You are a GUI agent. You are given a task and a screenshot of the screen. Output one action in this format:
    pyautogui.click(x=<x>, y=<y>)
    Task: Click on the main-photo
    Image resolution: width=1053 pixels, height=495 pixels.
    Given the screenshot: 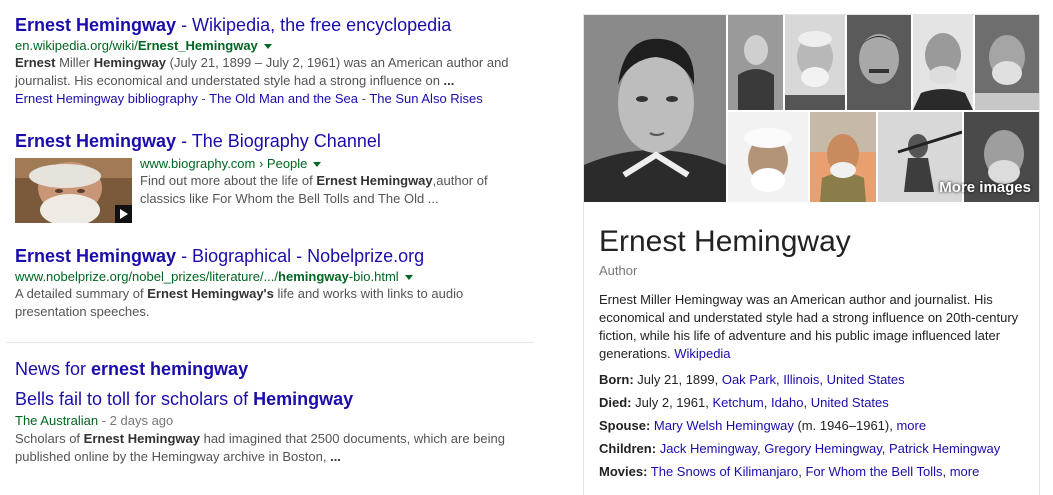 What is the action you would take?
    pyautogui.click(x=655, y=108)
    